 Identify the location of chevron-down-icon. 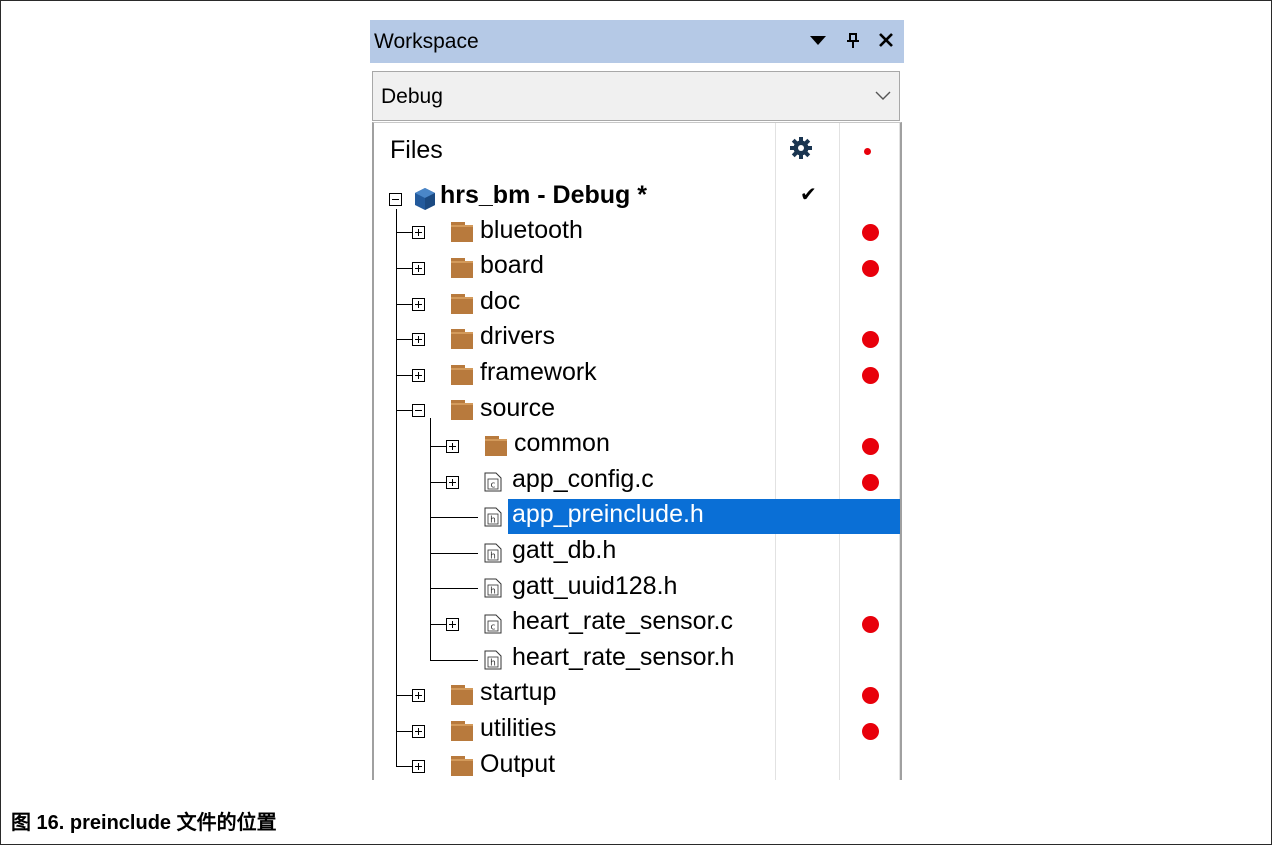
(883, 97).